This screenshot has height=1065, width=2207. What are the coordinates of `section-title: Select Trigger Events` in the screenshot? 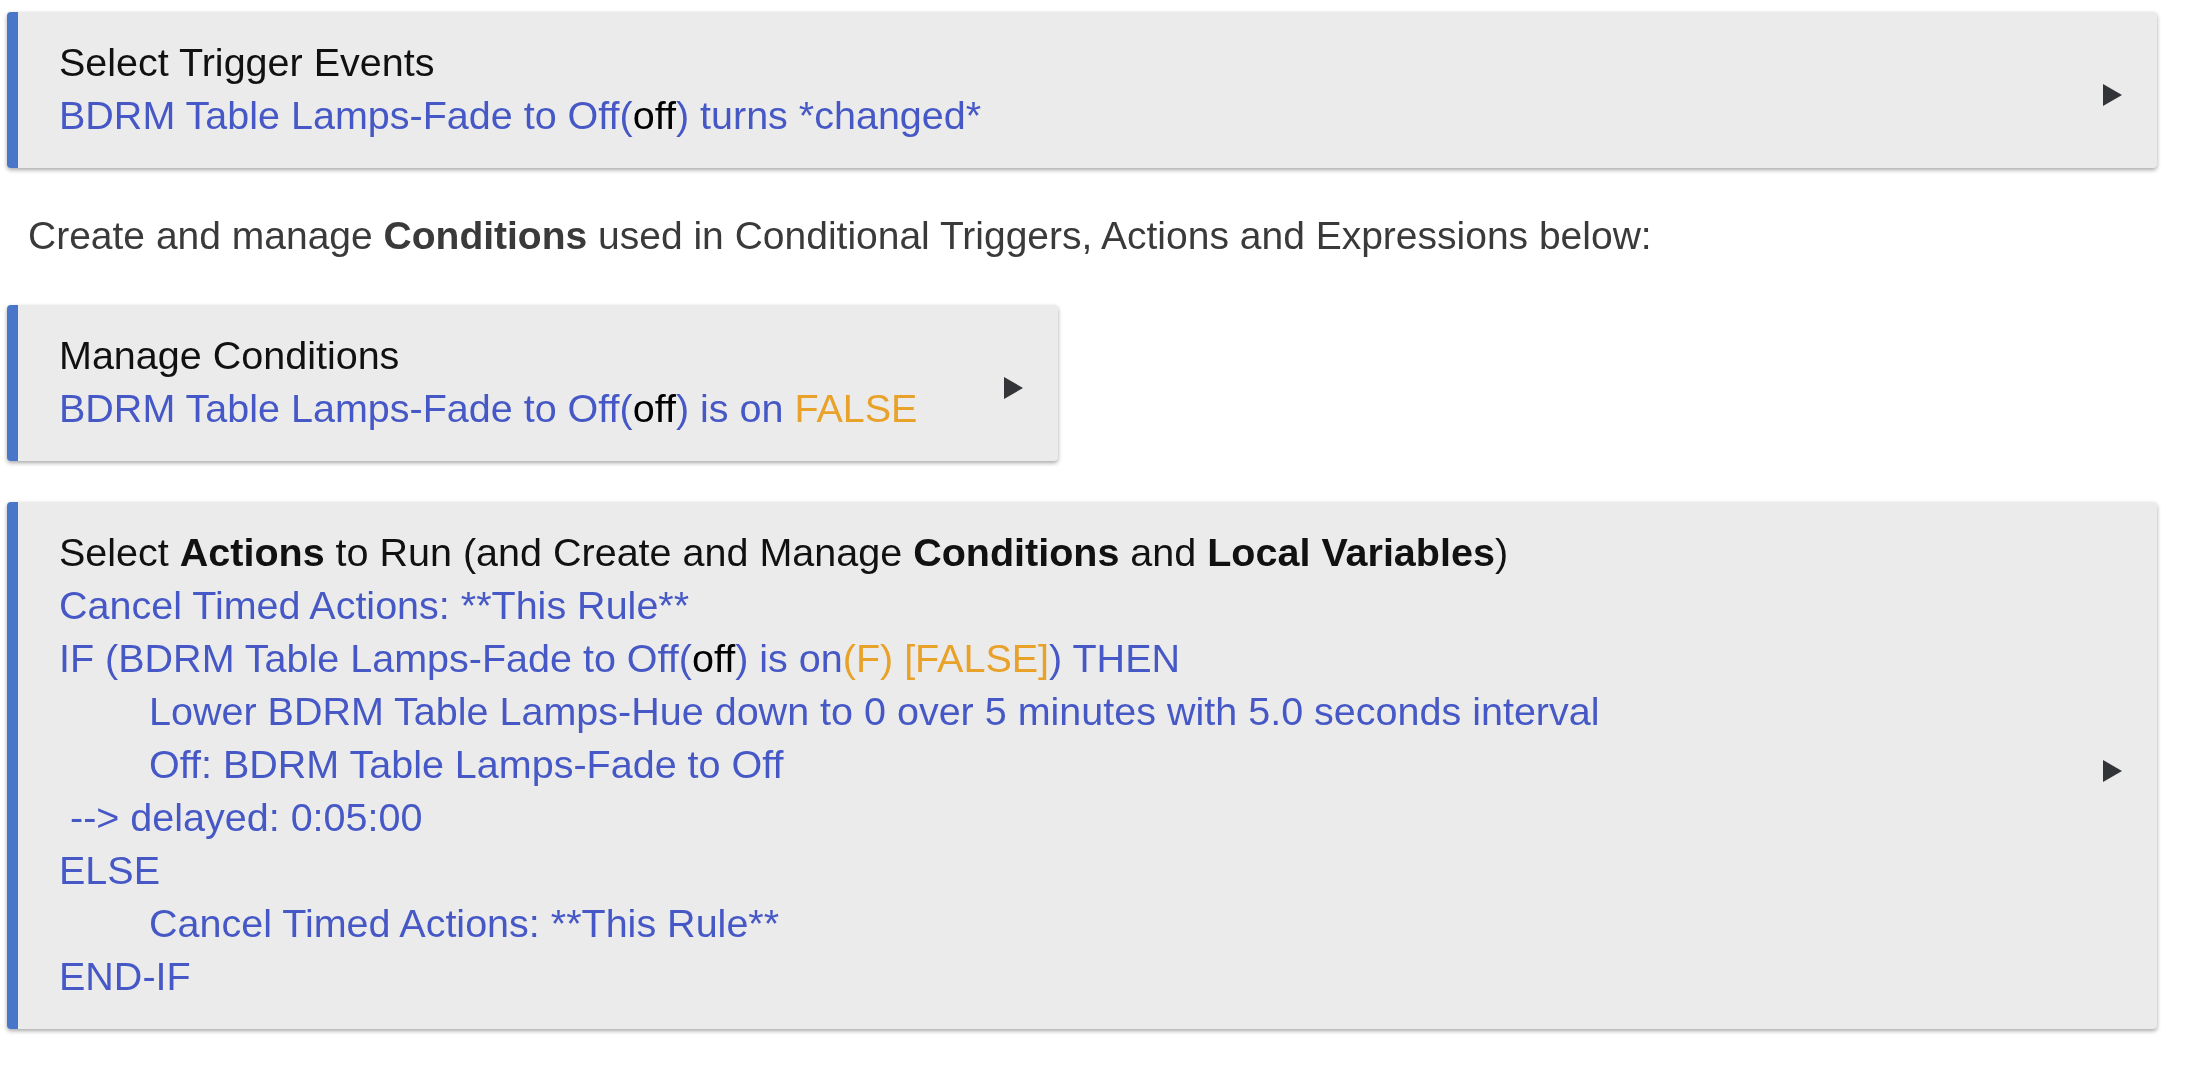 It's located at (247, 62).